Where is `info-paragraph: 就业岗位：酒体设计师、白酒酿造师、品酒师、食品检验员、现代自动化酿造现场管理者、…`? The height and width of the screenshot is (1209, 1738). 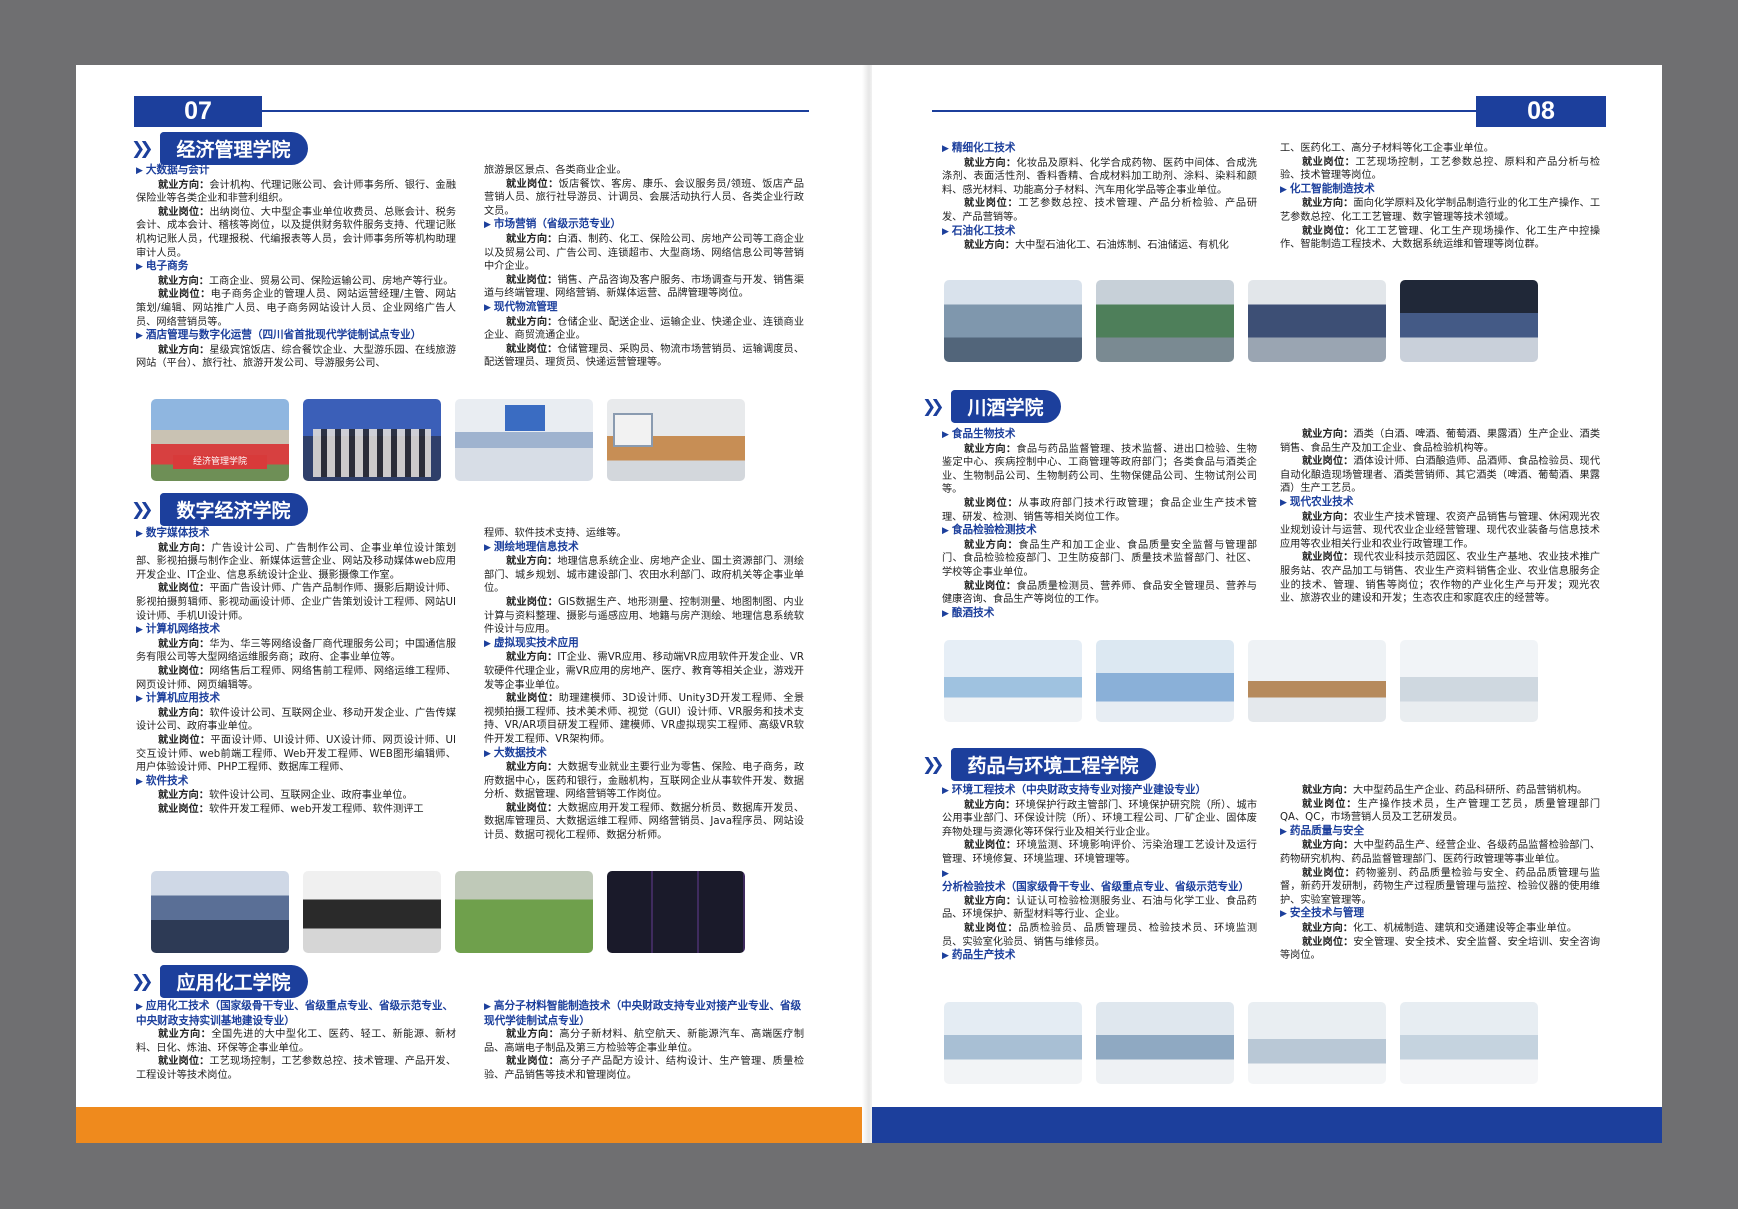 info-paragraph: 就业岗位：酒体设计师、白酒酿造师、品酒师、食品检验员、现代自动化酿造现场管理者、… is located at coordinates (1440, 475).